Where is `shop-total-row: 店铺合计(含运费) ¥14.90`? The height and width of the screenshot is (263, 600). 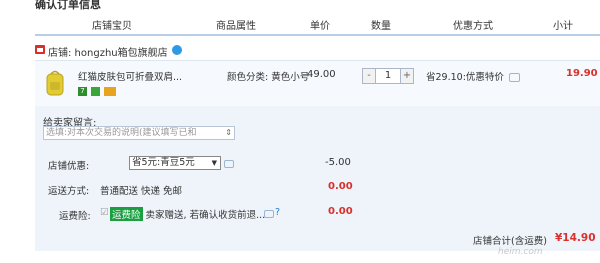 shop-total-row: 店铺合计(含运费) ¥14.90 is located at coordinates (317, 238).